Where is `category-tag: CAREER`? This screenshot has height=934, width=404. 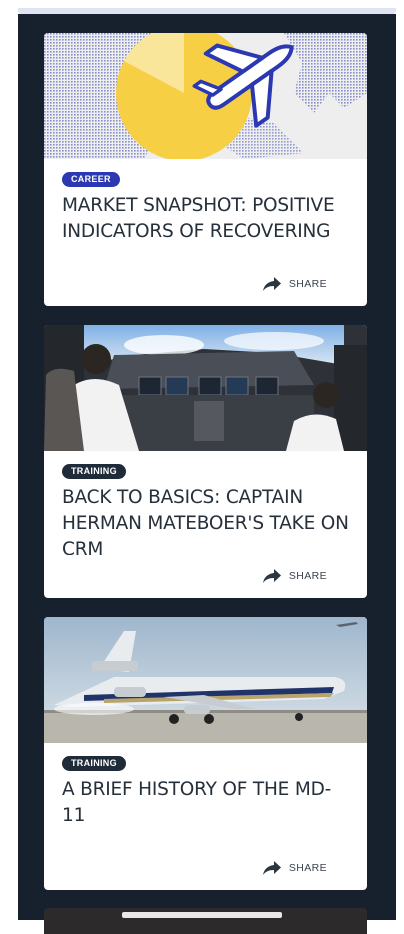 category-tag: CAREER is located at coordinates (91, 179).